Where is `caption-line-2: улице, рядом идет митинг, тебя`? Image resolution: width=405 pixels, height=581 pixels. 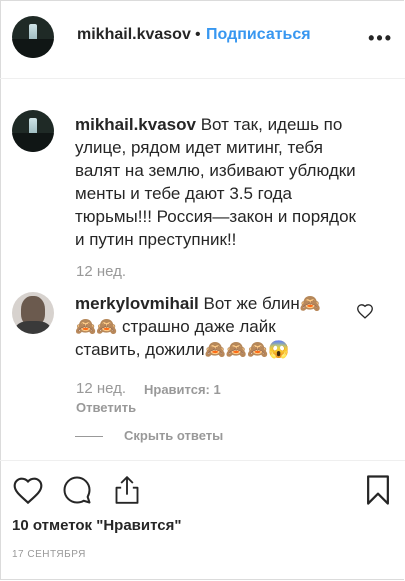
caption-line-2: улице, рядом идет митинг, тебя is located at coordinates (199, 147).